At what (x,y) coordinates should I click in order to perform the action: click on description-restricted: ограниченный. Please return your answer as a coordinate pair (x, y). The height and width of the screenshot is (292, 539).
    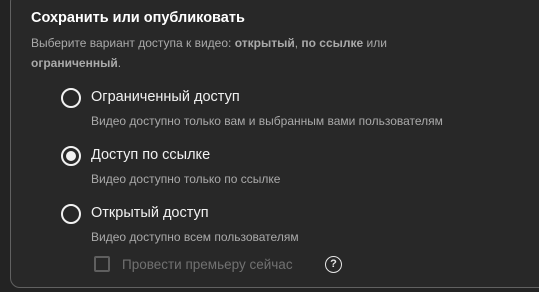
    Looking at the image, I should click on (74, 63).